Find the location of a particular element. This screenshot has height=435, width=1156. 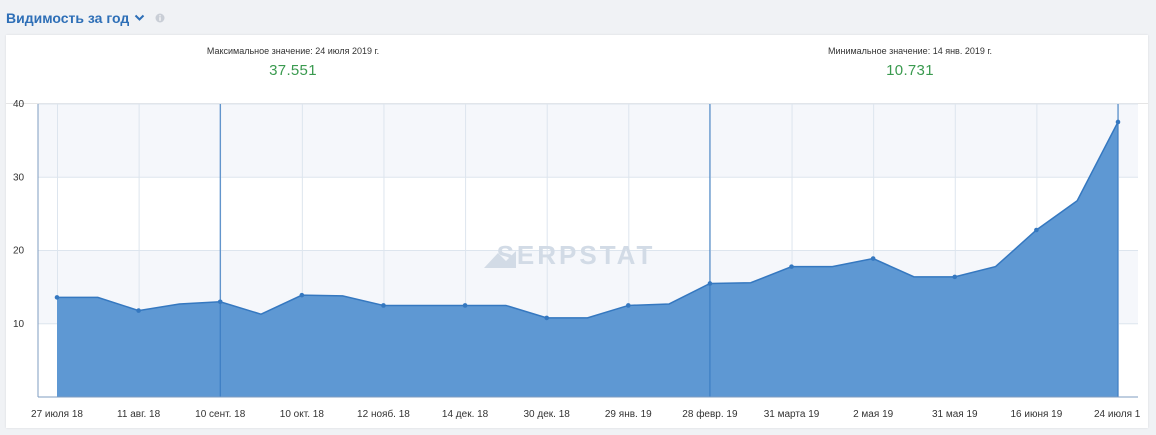

widget-title: Видимость за год is located at coordinates (68, 18).